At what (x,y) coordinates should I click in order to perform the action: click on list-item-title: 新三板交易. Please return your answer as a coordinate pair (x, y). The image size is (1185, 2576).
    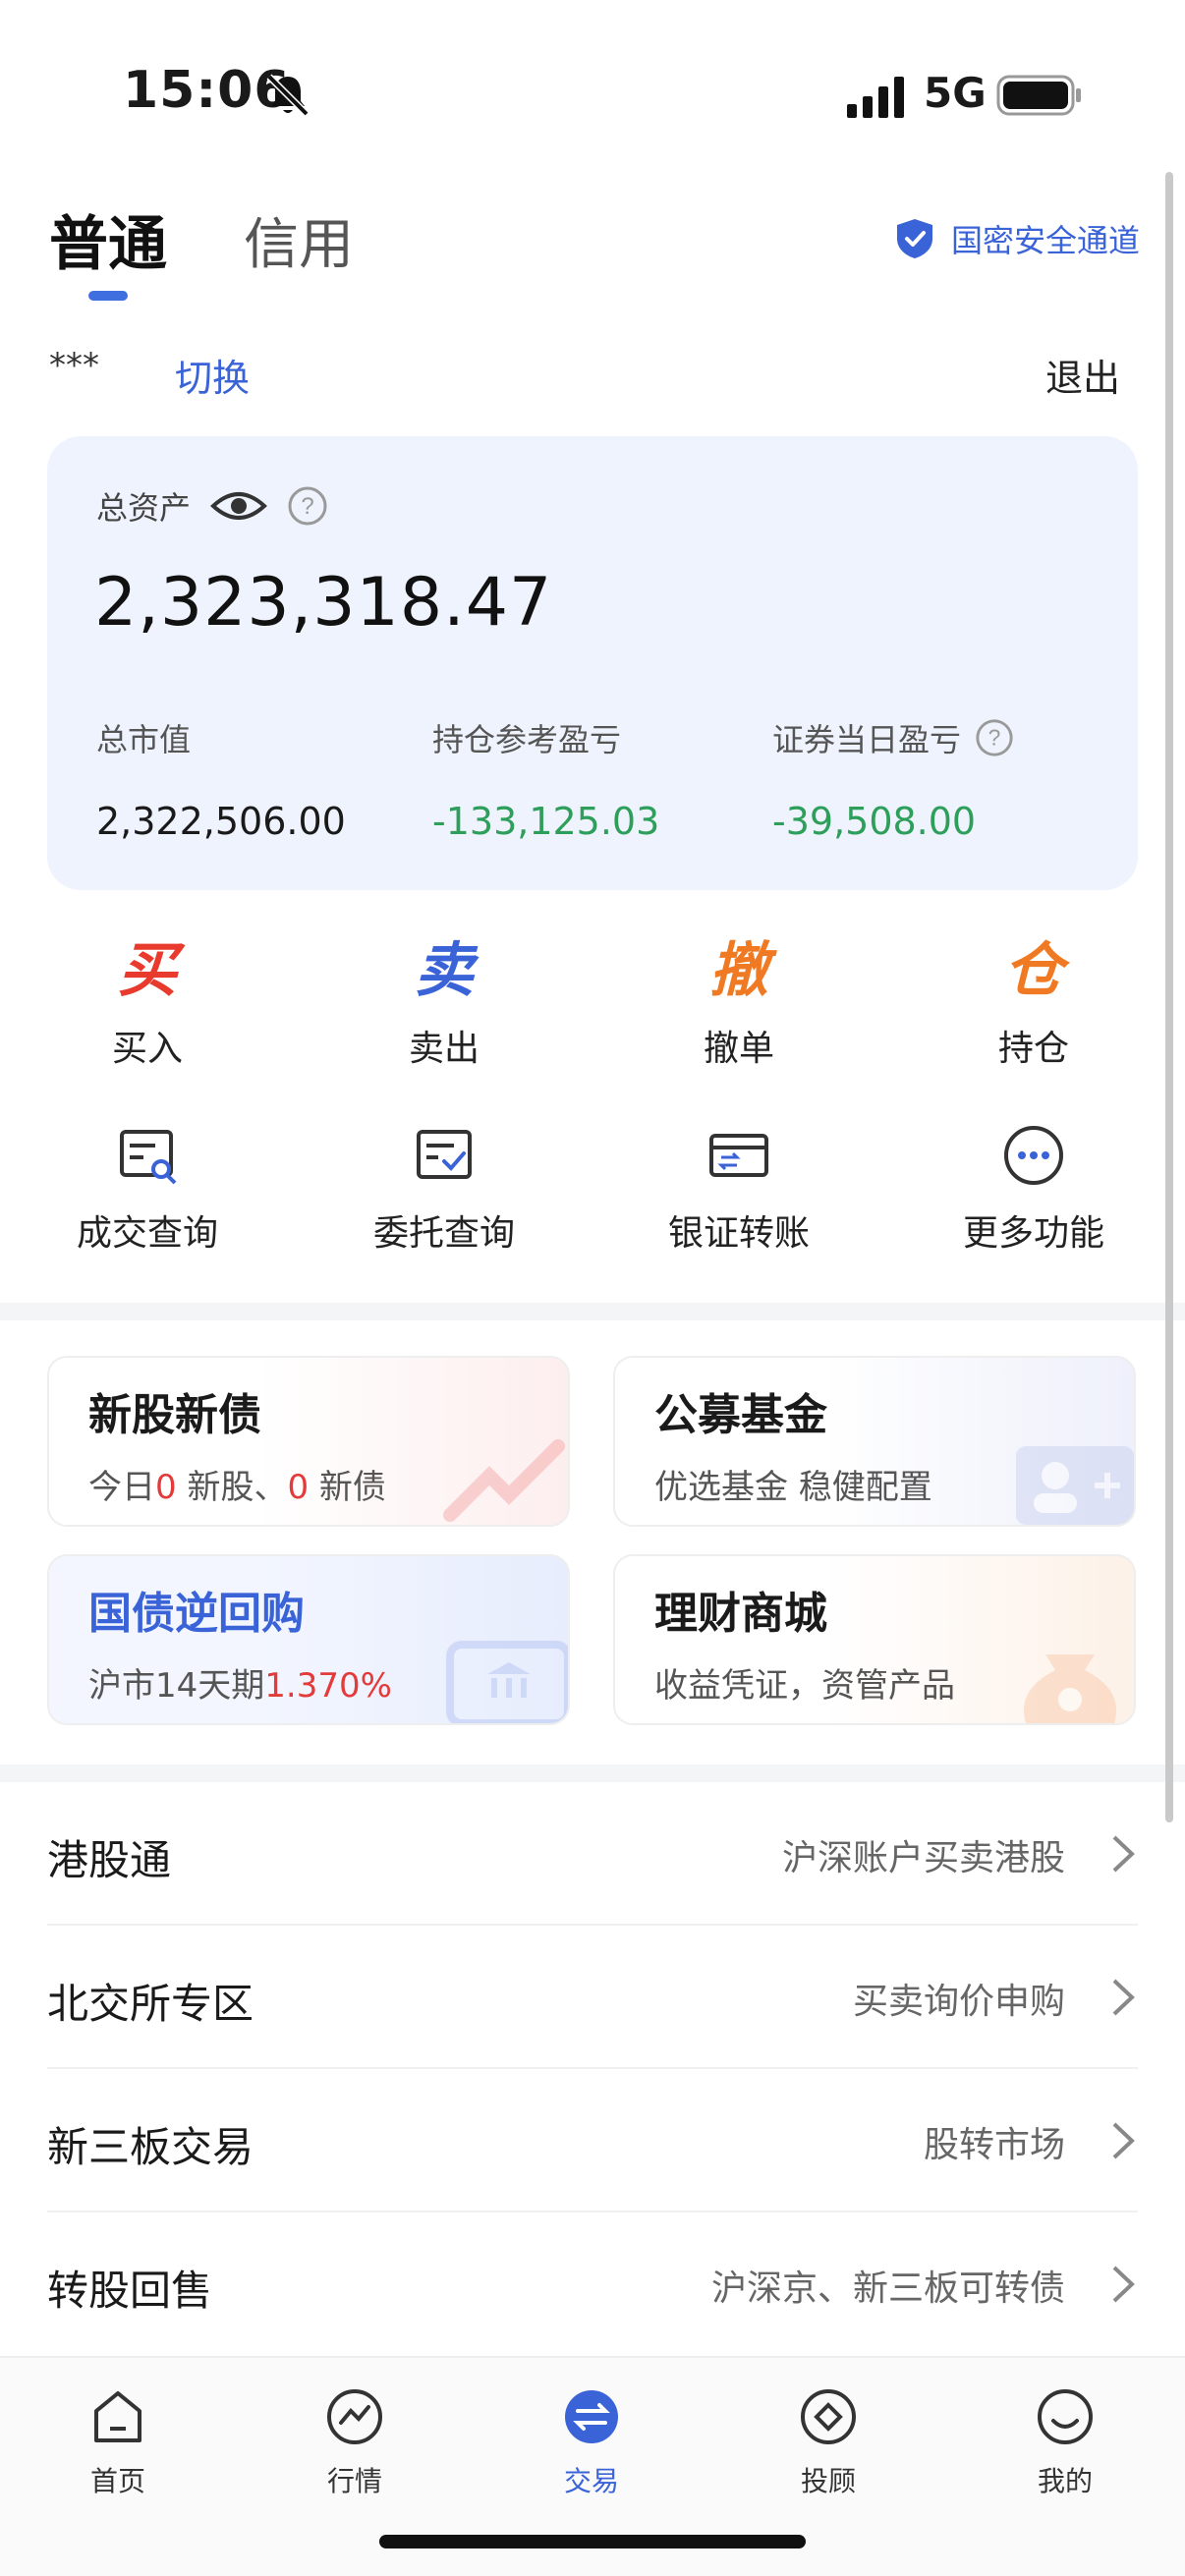
    Looking at the image, I should click on (151, 2147).